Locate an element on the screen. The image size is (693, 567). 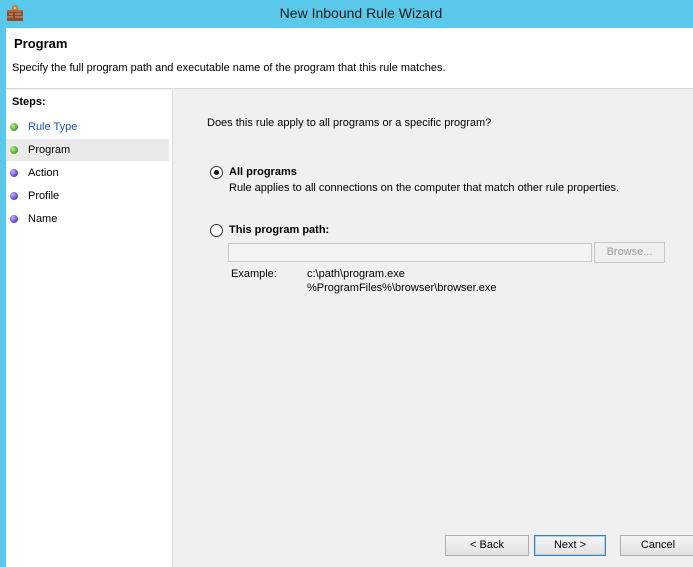
example-path-2: %ProgramFiles%\browser\browser.exe is located at coordinates (402, 288).